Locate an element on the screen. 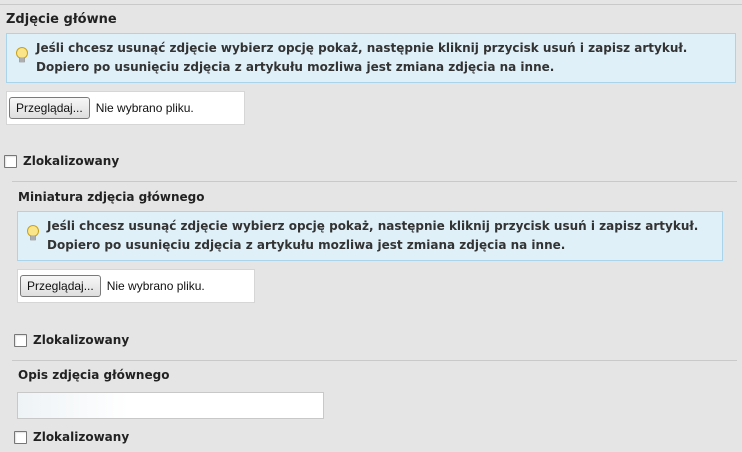 This screenshot has width=742, height=452. main-image-title: Zdjęcie główne is located at coordinates (61, 19).